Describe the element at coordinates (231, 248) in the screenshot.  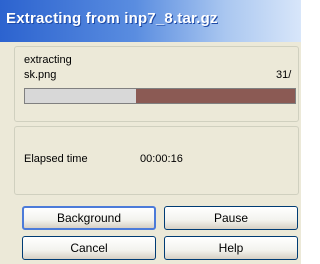
I see `help-button: Help` at that location.